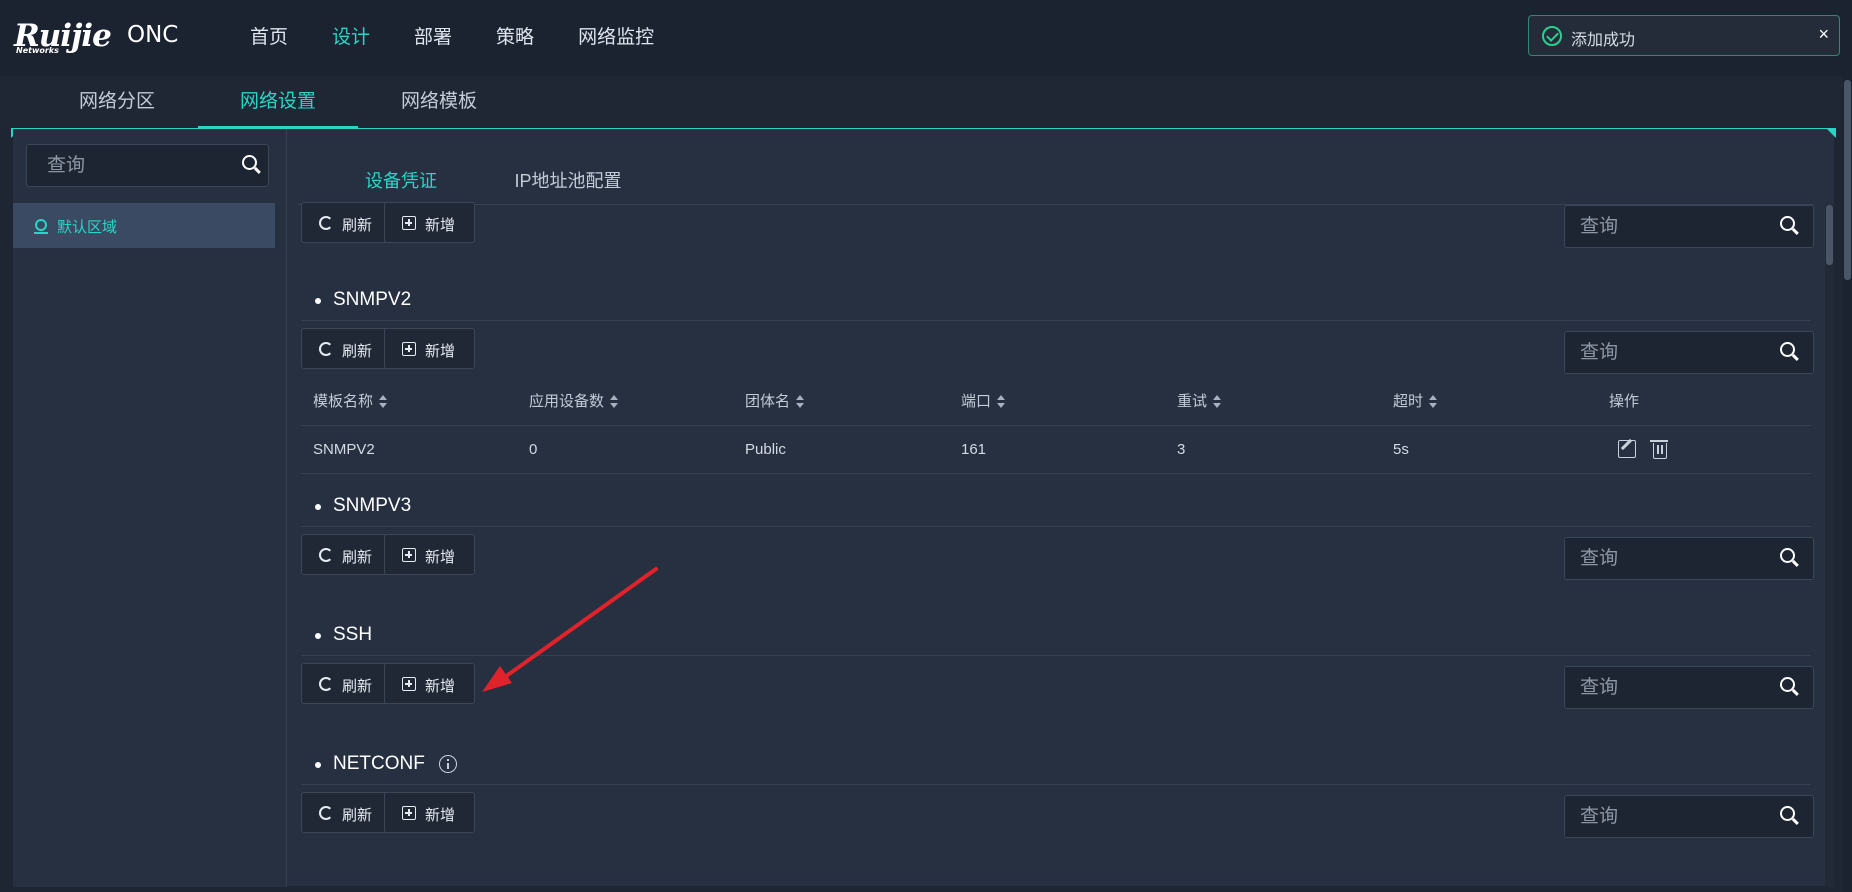  What do you see at coordinates (1415, 402) in the screenshot?
I see `column-header: 超时` at bounding box center [1415, 402].